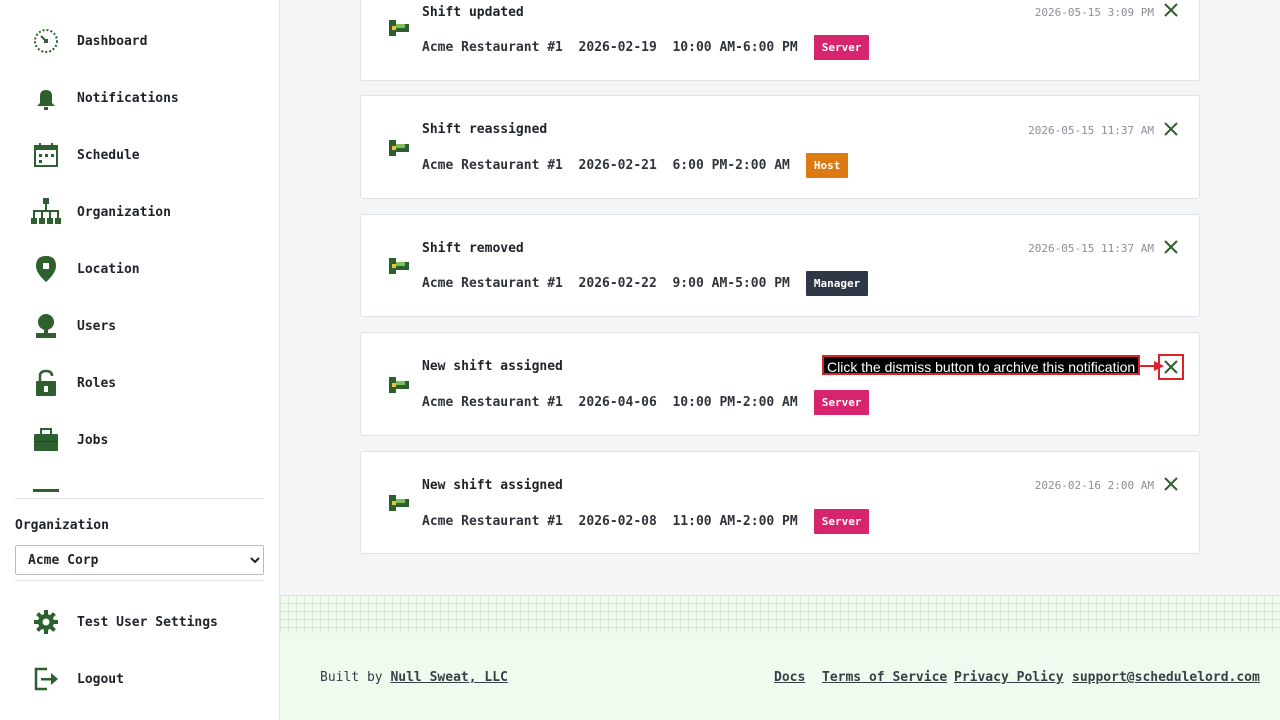 The height and width of the screenshot is (720, 1280). What do you see at coordinates (735, 47) in the screenshot?
I see `shift-time-range: 10:00 AM-6:00 PM` at bounding box center [735, 47].